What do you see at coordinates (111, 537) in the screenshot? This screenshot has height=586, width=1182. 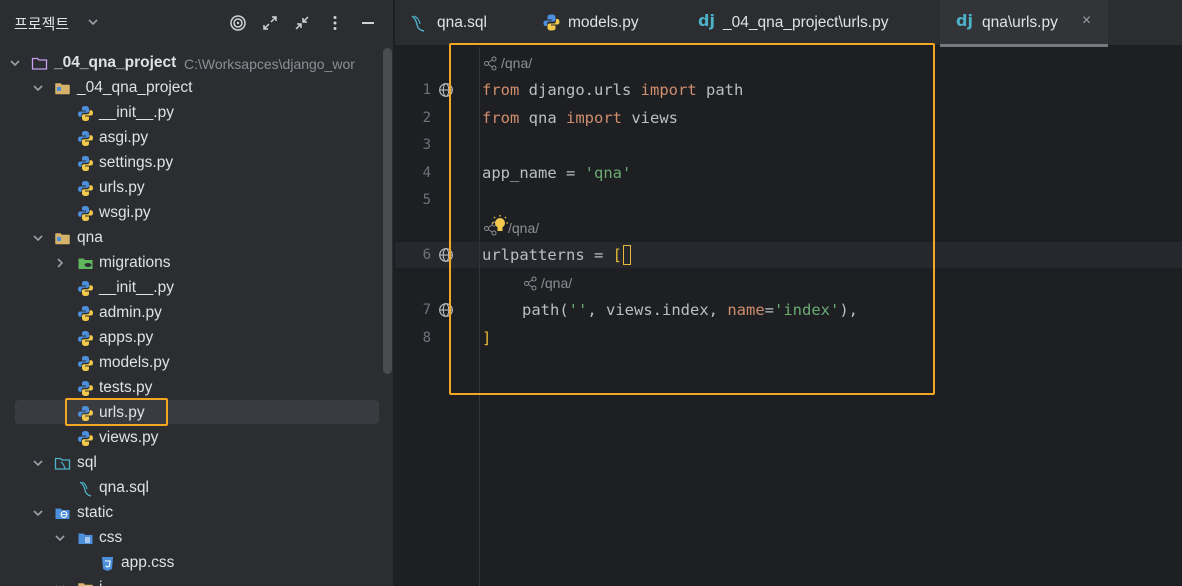 I see `tree-item-label: css` at bounding box center [111, 537].